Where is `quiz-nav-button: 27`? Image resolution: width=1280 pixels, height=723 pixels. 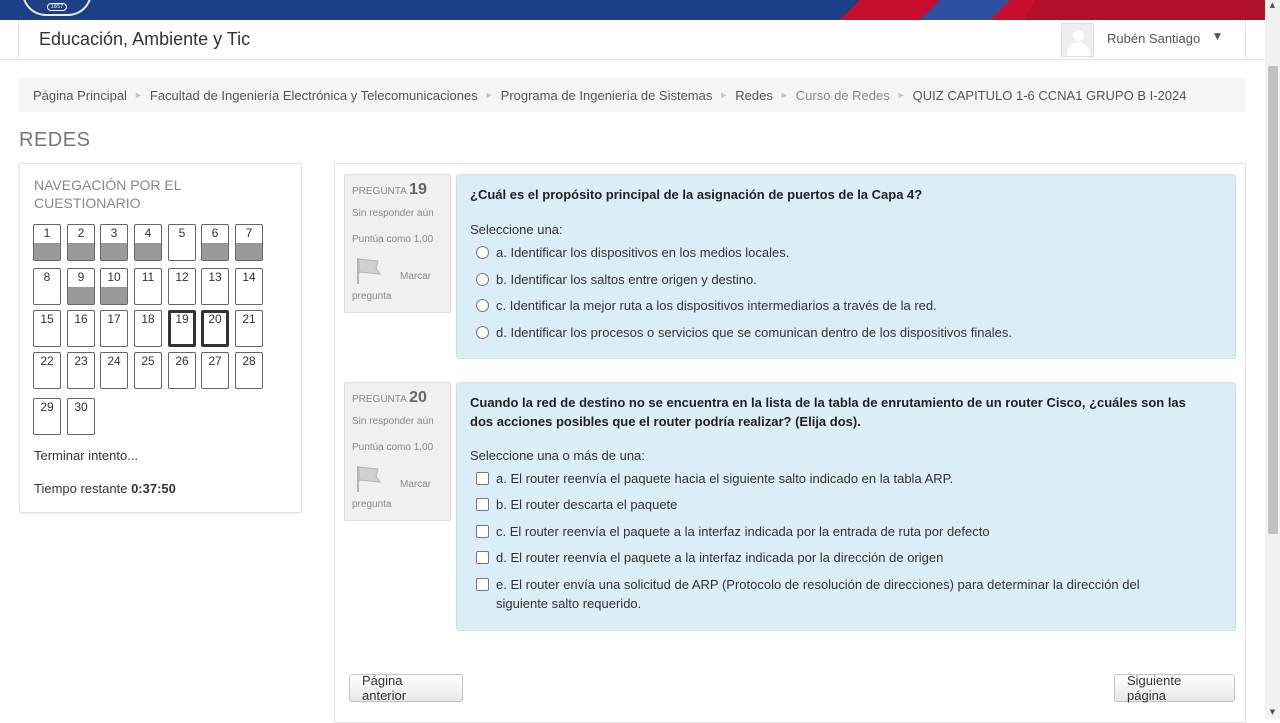
quiz-nav-button: 27 is located at coordinates (215, 370).